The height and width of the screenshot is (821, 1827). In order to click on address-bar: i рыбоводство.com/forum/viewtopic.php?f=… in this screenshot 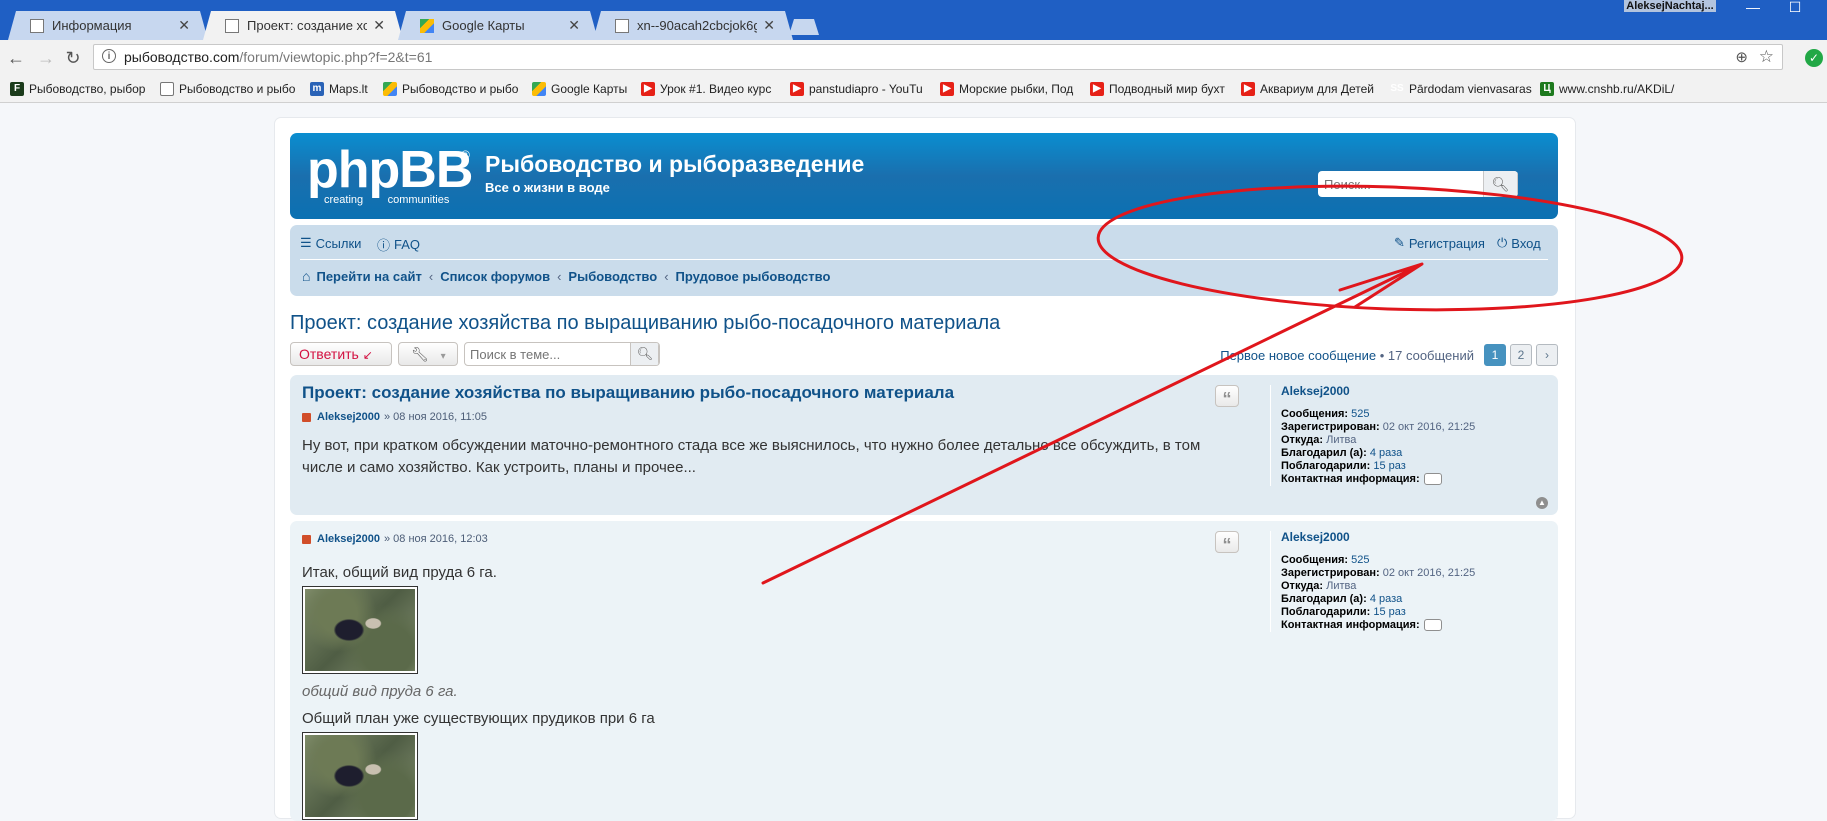, I will do `click(938, 57)`.